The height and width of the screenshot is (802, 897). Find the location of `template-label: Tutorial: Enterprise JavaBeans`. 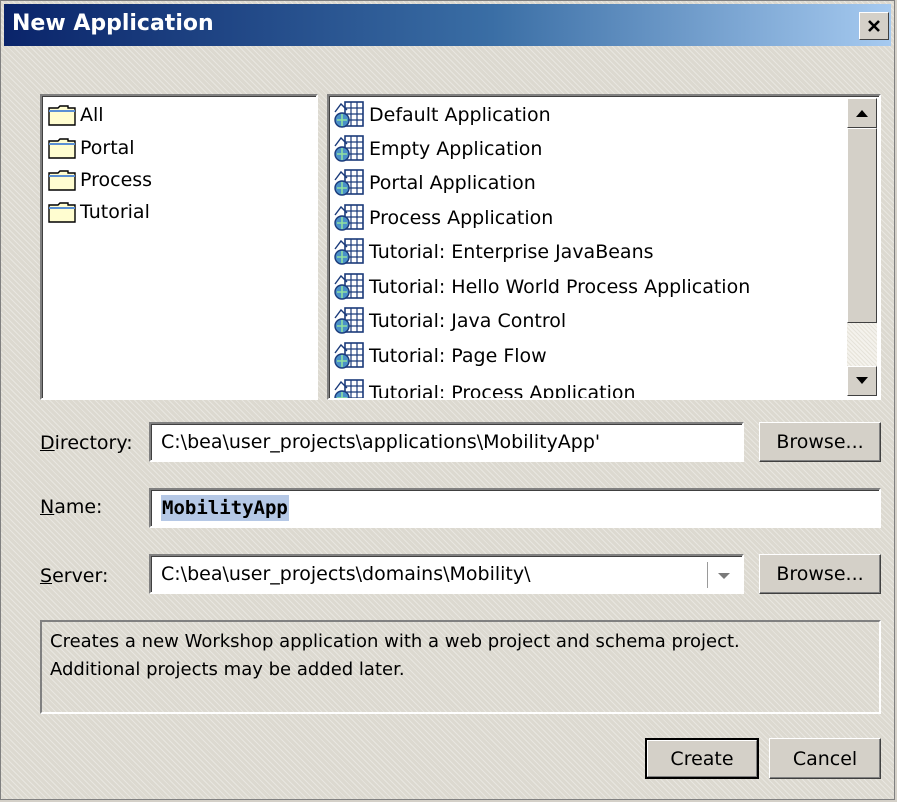

template-label: Tutorial: Enterprise JavaBeans is located at coordinates (511, 252).